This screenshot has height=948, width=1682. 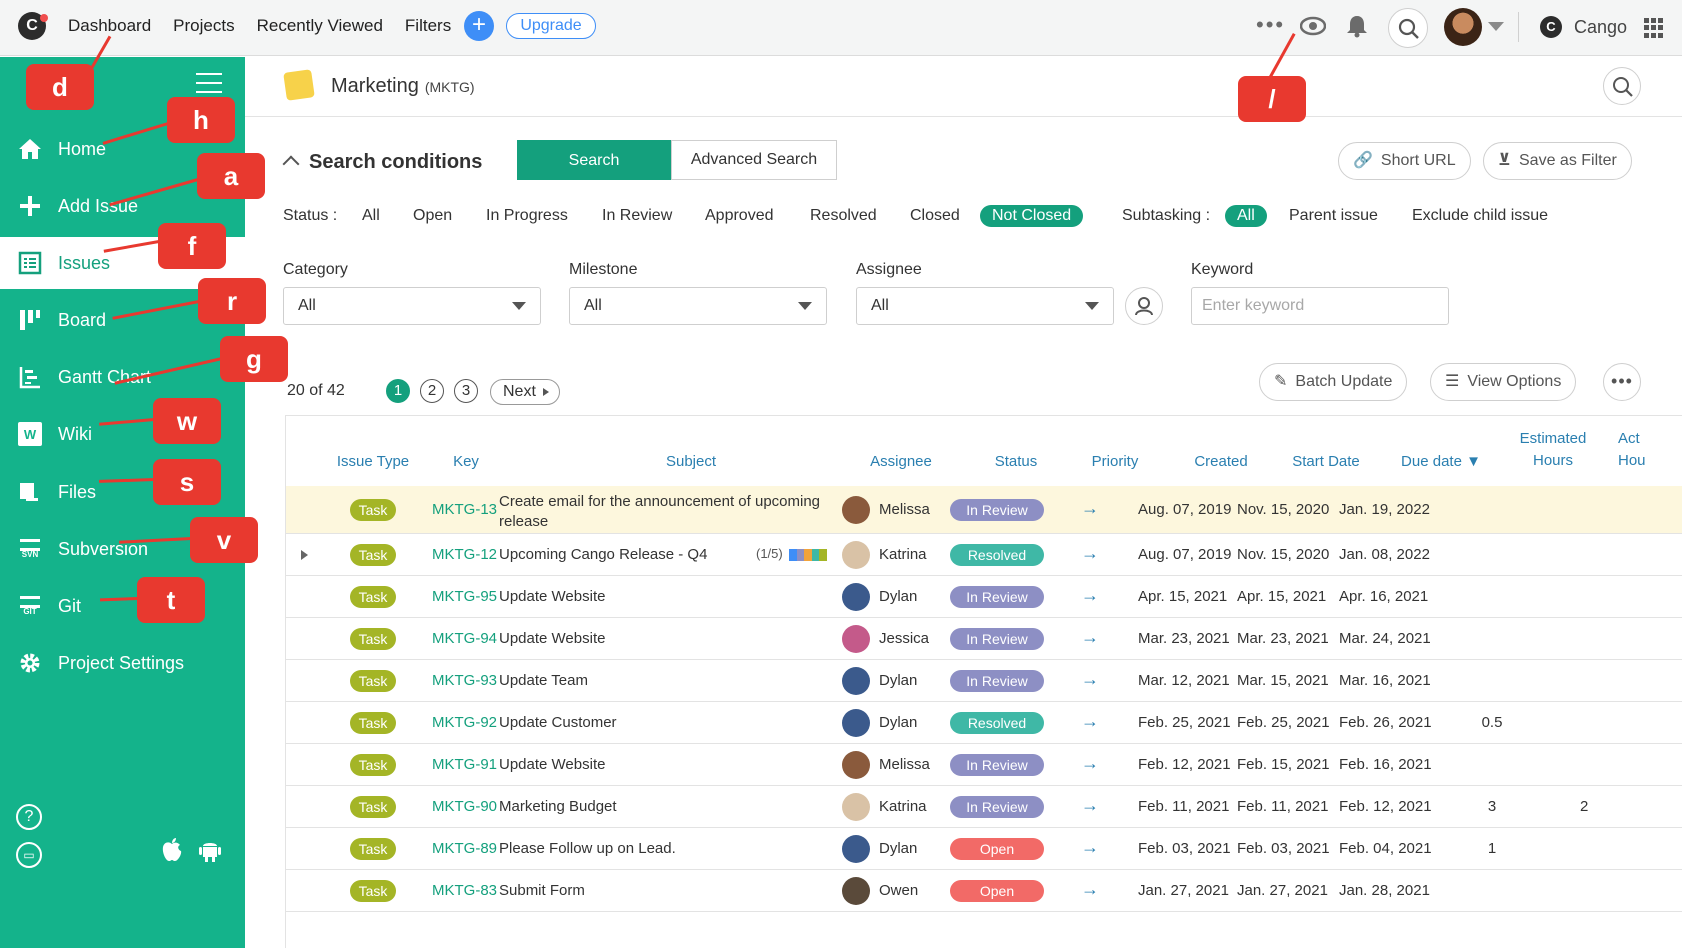 I want to click on column-header-start-date: Start Date, so click(x=1326, y=462).